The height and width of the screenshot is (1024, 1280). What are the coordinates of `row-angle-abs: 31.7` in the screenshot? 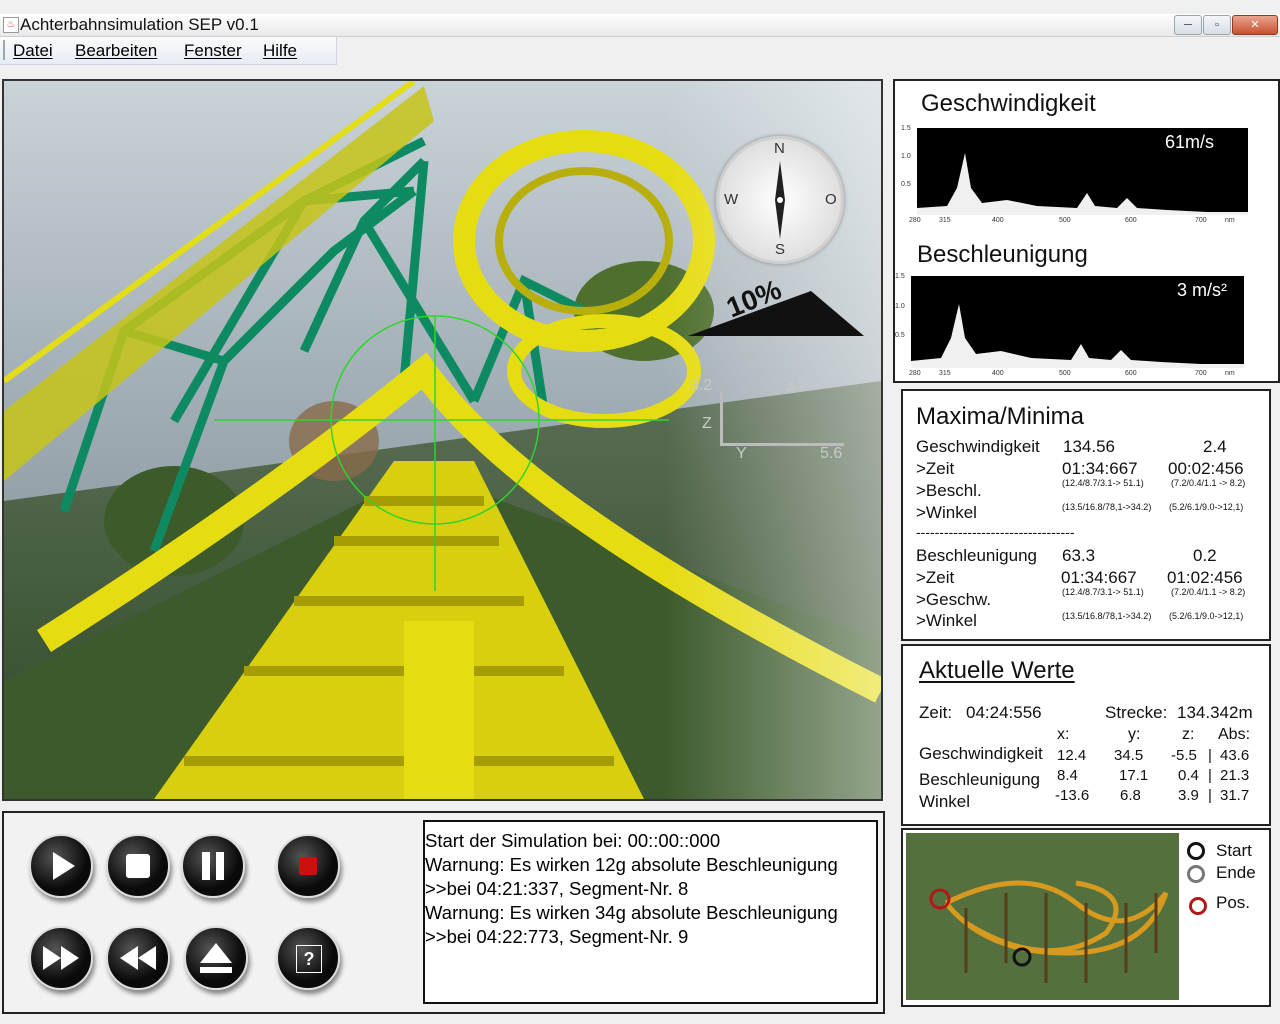 It's located at (1235, 795).